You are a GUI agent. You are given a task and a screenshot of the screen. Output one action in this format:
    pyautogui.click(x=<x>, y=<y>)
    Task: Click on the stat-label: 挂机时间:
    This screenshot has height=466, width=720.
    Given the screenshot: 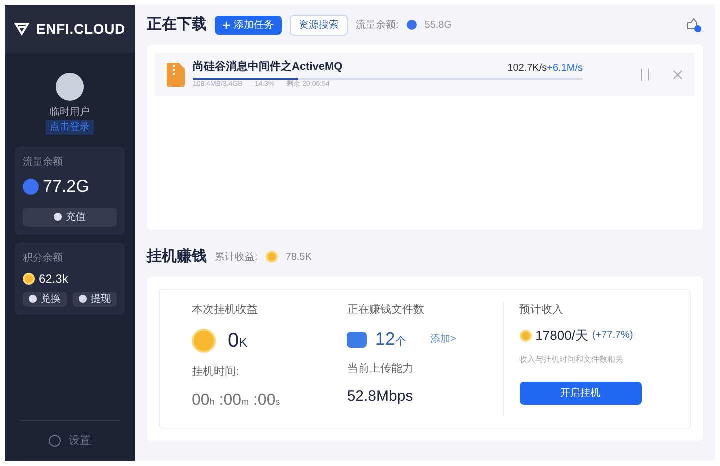 What is the action you would take?
    pyautogui.click(x=216, y=372)
    